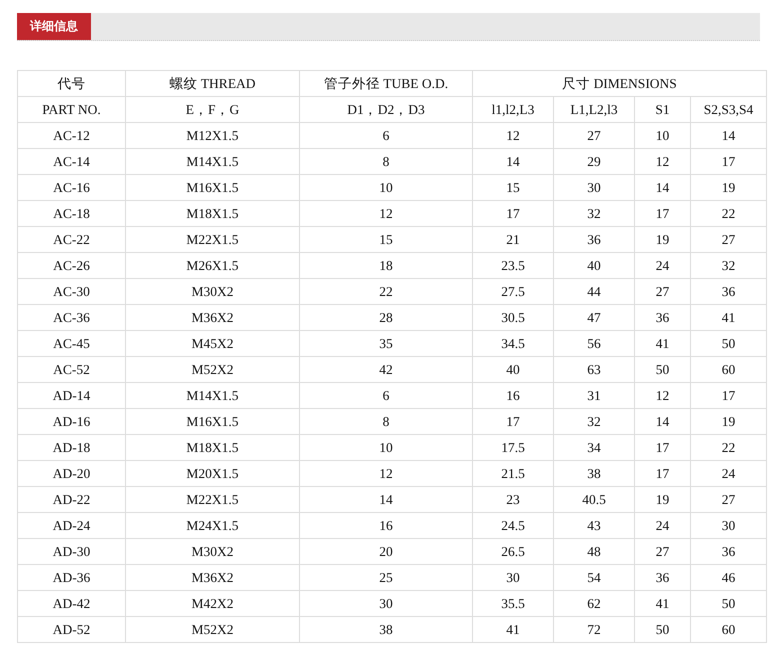 Image resolution: width=777 pixels, height=655 pixels. I want to click on column-header: 尺寸 DIMENSIONS, so click(619, 83).